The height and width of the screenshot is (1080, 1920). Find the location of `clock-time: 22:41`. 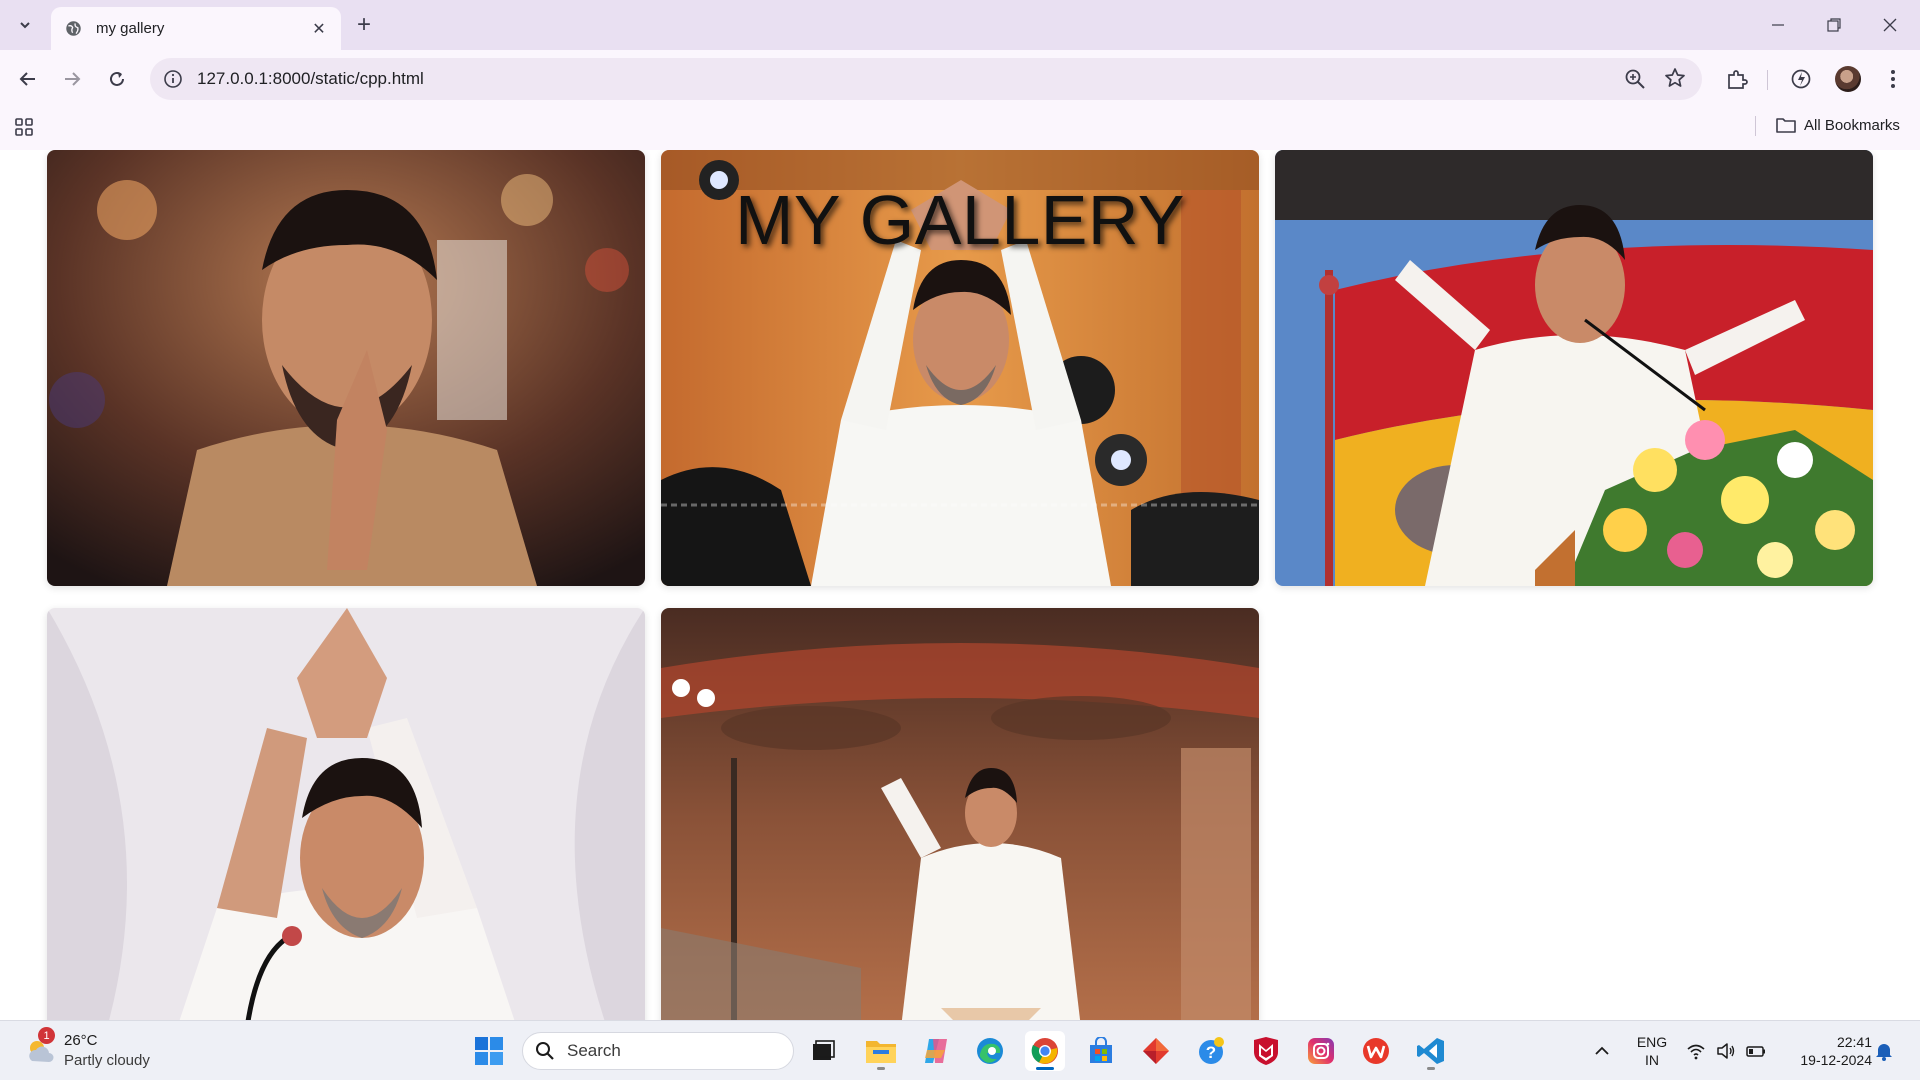

clock-time: 22:41 is located at coordinates (1854, 1042).